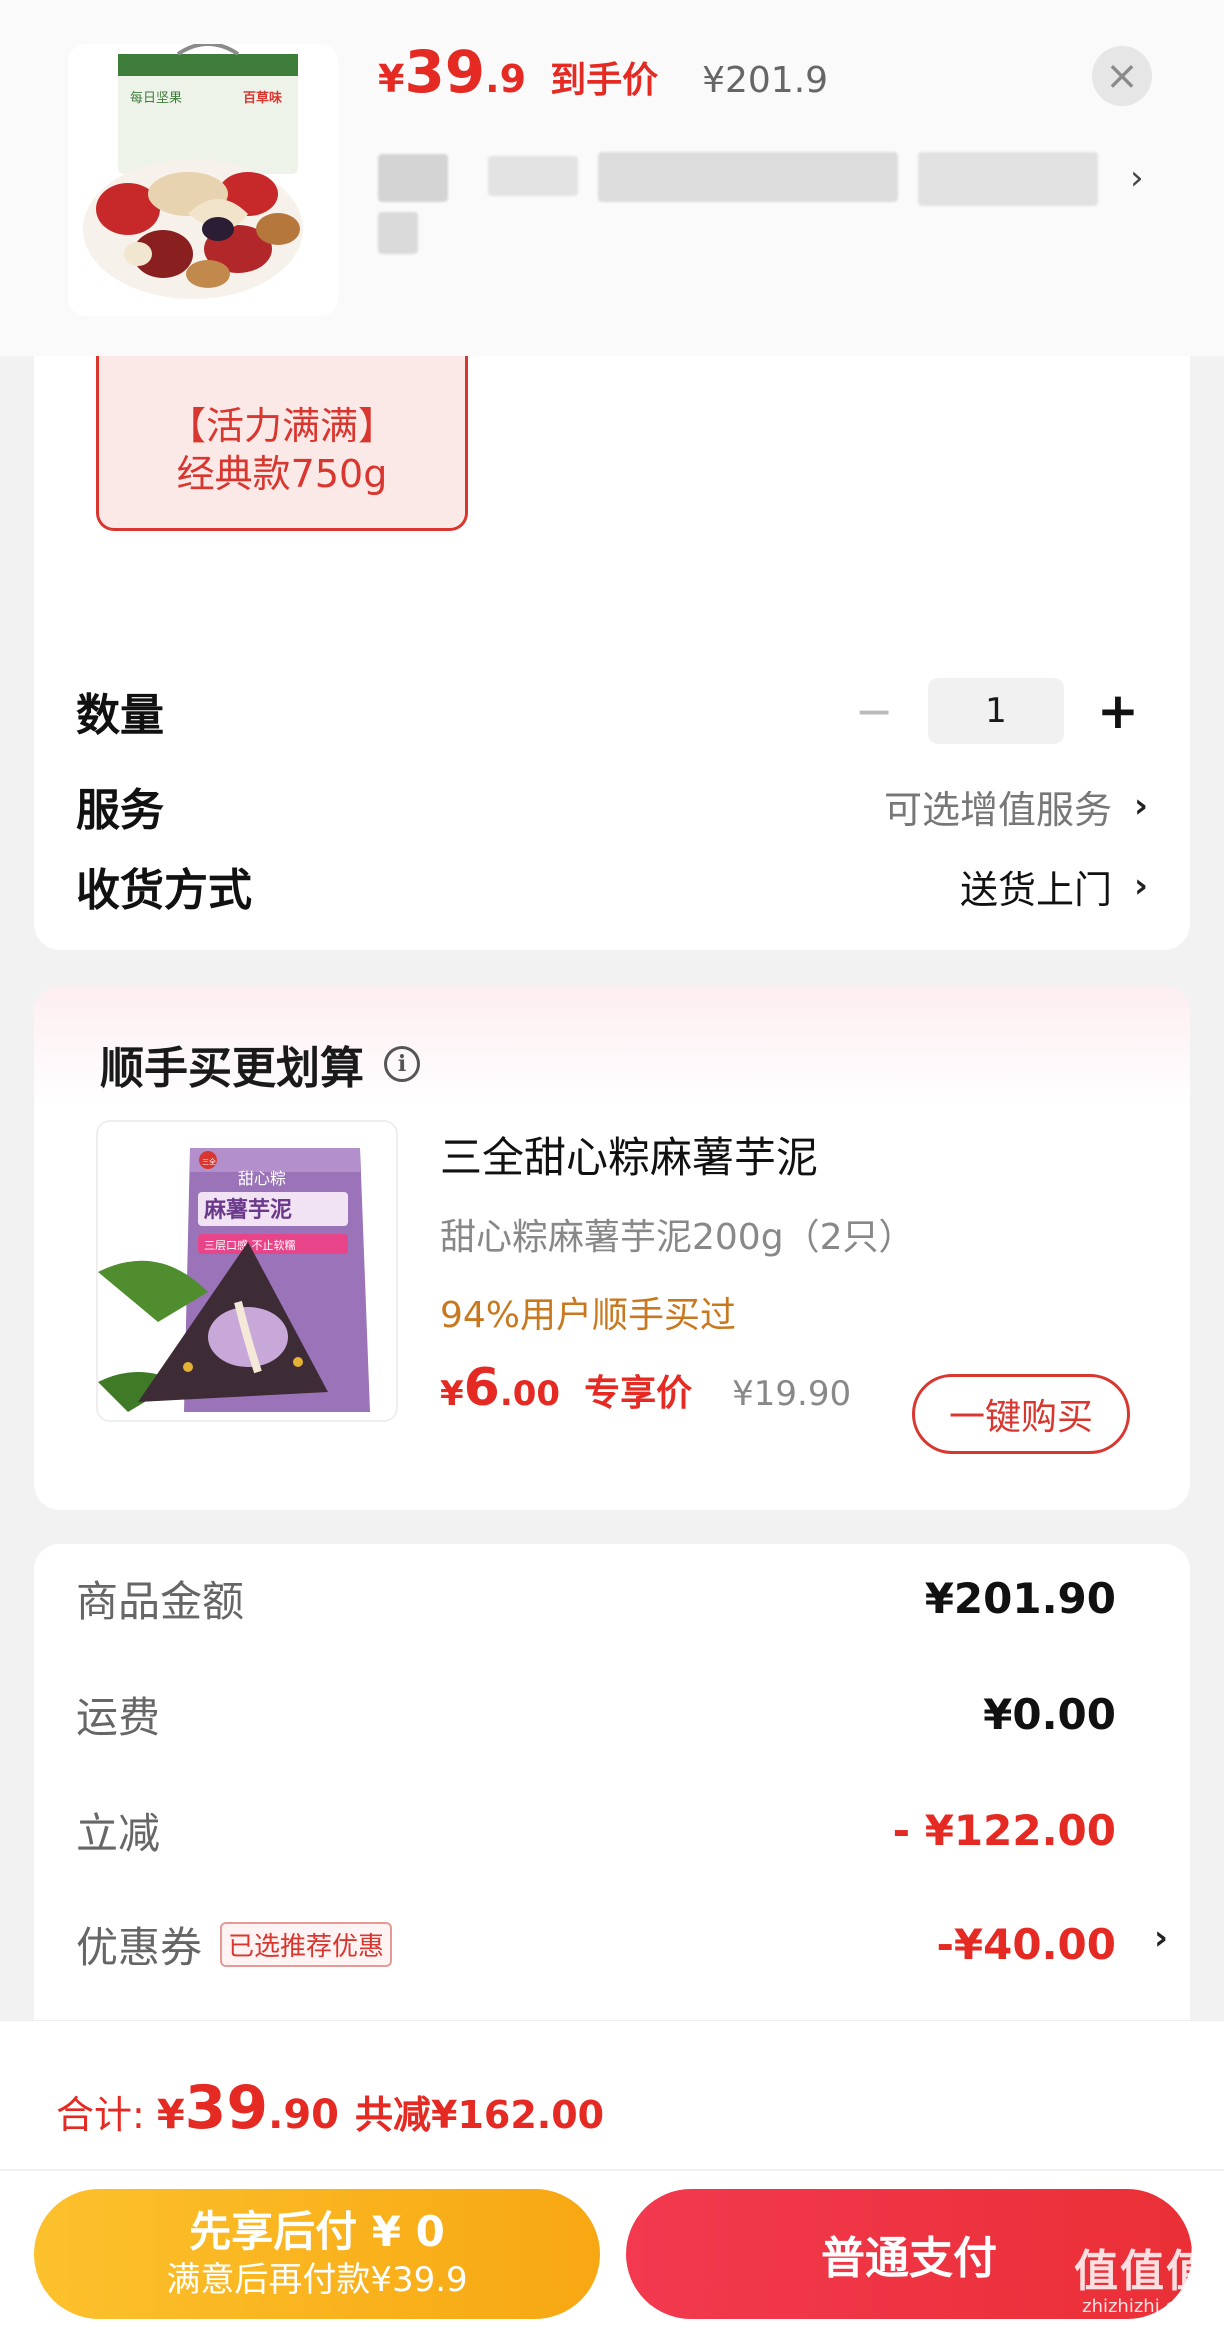 The height and width of the screenshot is (2336, 1224). Describe the element at coordinates (118, 1717) in the screenshot. I see `shipping-label: 运费` at that location.